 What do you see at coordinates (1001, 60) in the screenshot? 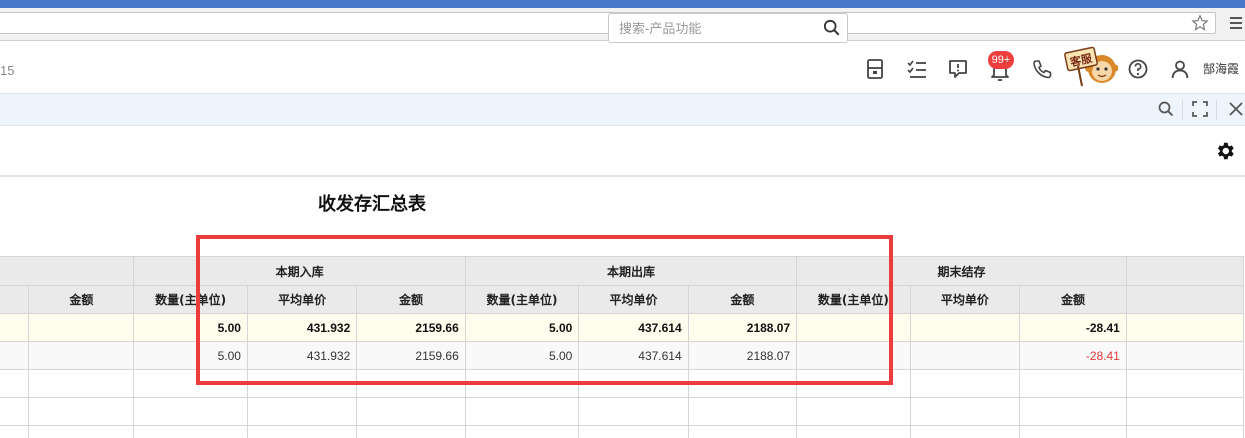
I see `notification-count-badge: 99+` at bounding box center [1001, 60].